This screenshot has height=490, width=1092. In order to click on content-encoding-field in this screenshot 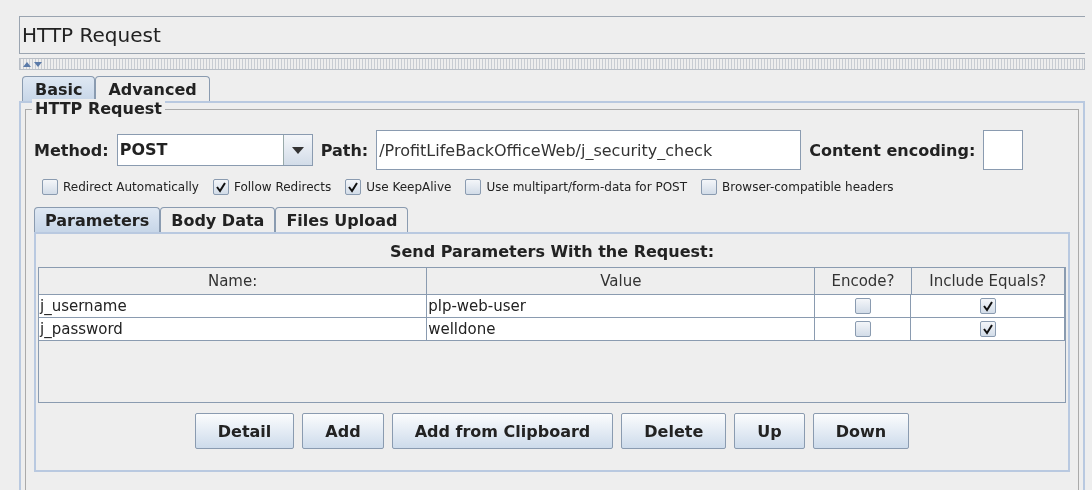, I will do `click(1003, 150)`.